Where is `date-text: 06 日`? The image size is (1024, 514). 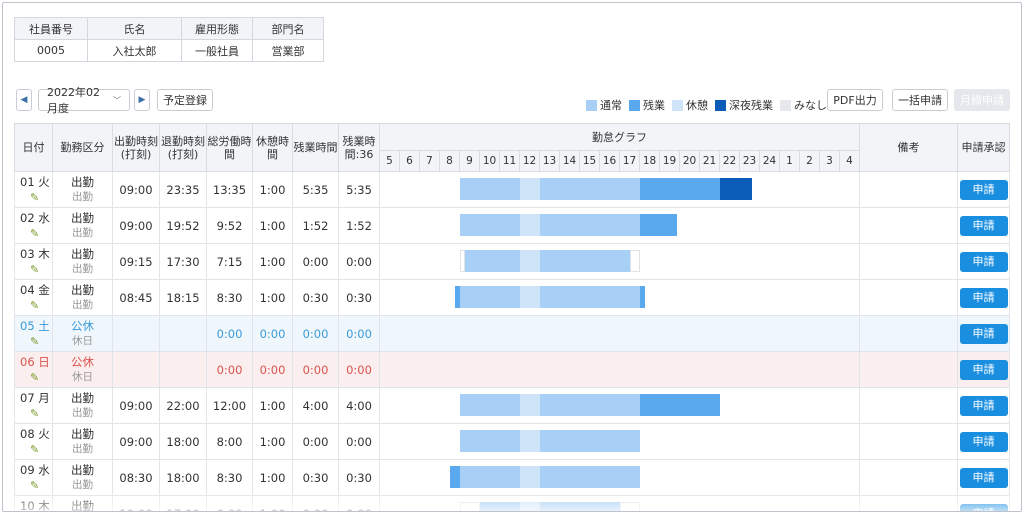
date-text: 06 日 is located at coordinates (35, 361).